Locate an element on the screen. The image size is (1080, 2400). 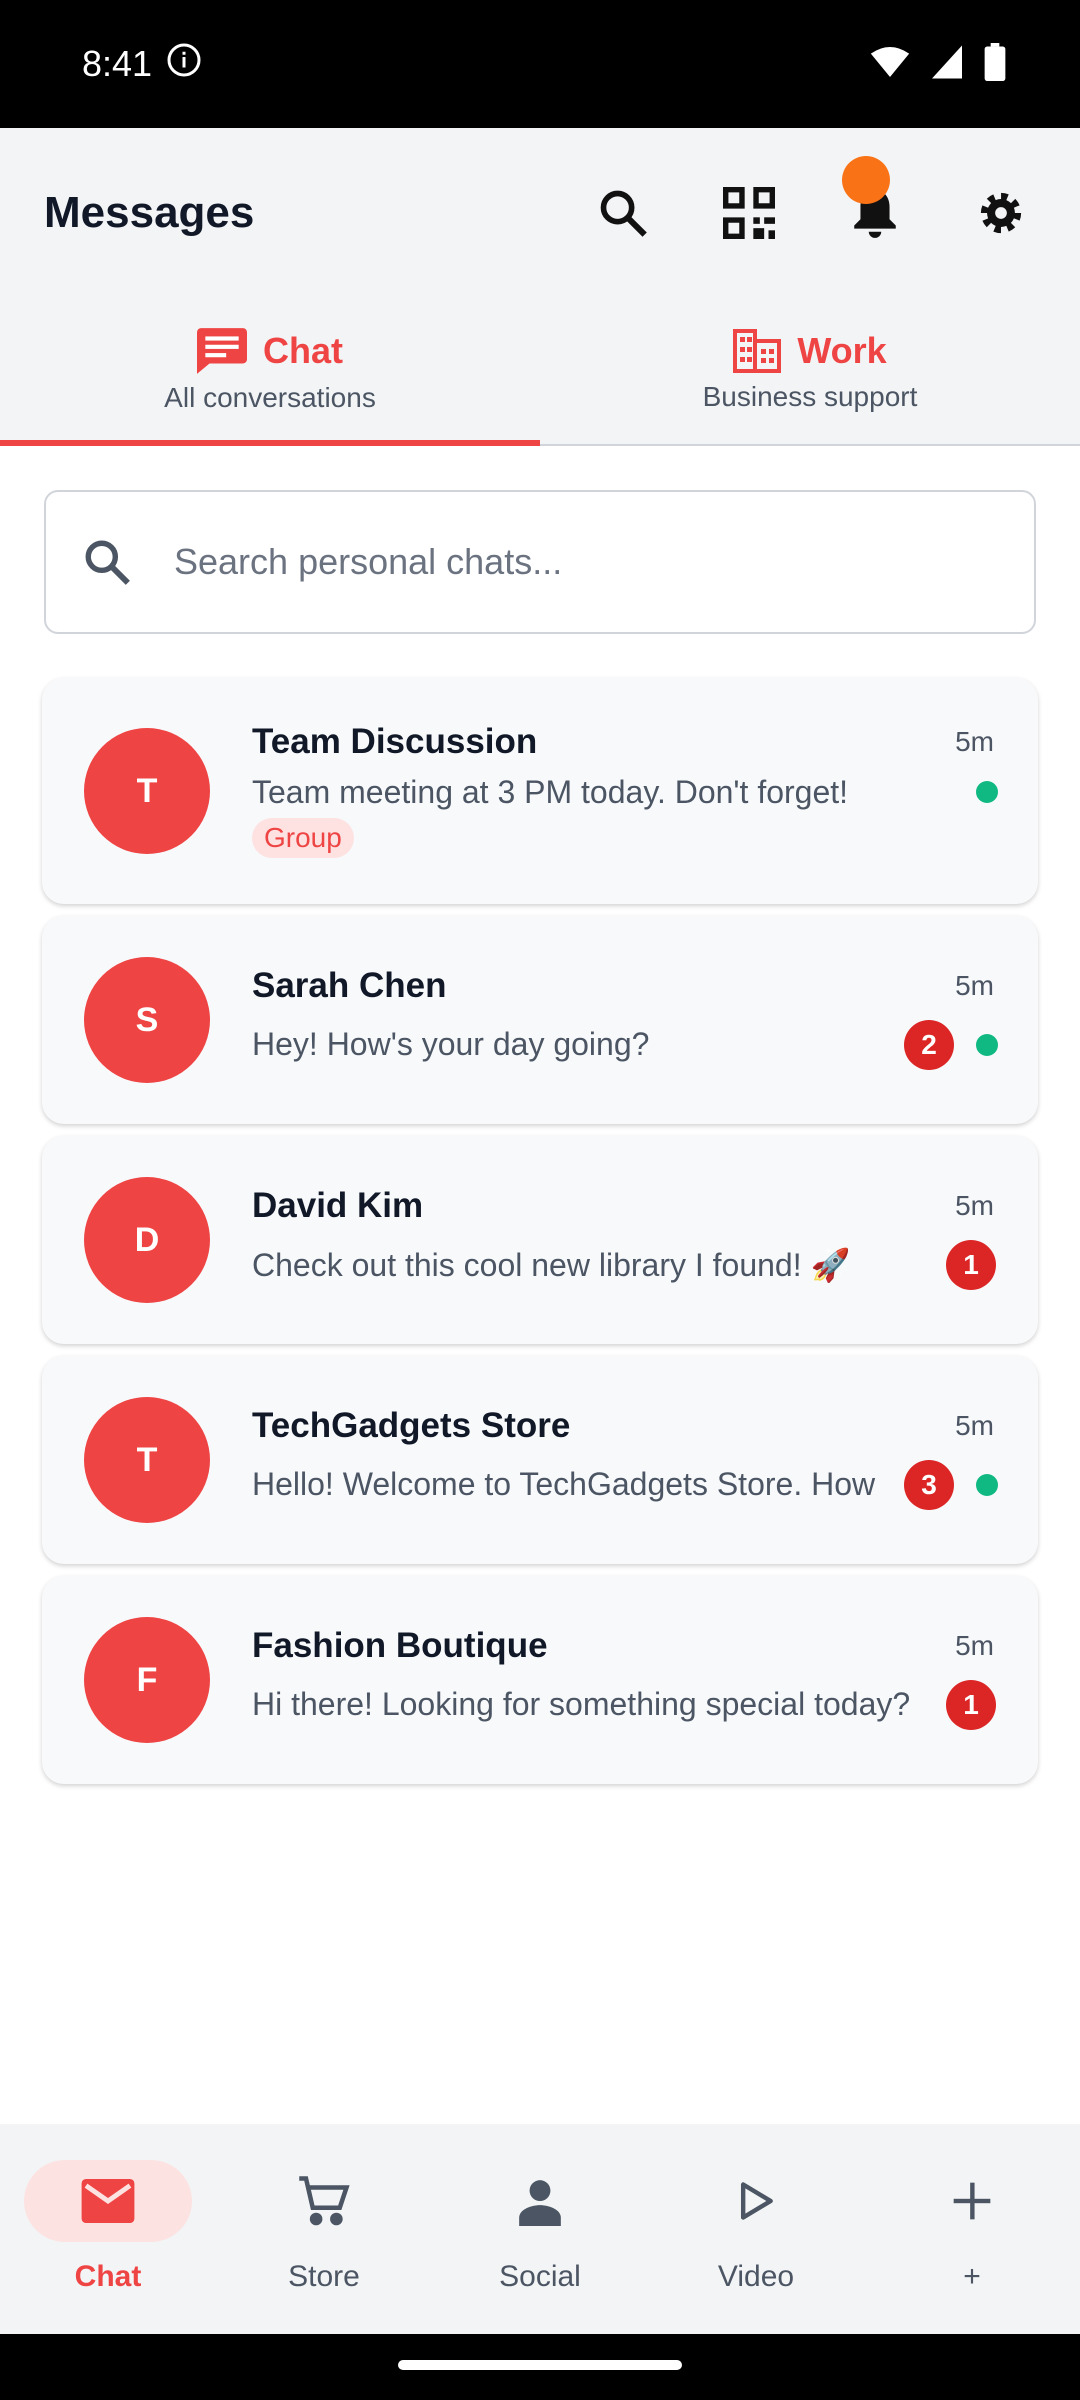
status-time: 8:41 is located at coordinates (117, 63).